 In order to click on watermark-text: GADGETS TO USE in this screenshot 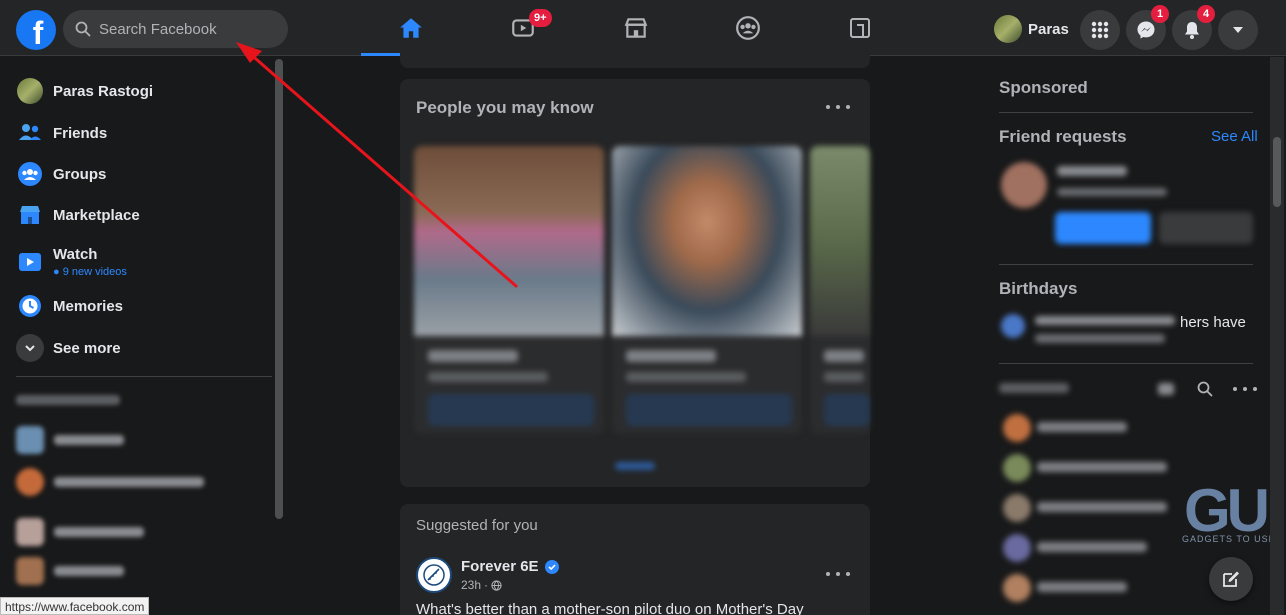, I will do `click(1229, 539)`.